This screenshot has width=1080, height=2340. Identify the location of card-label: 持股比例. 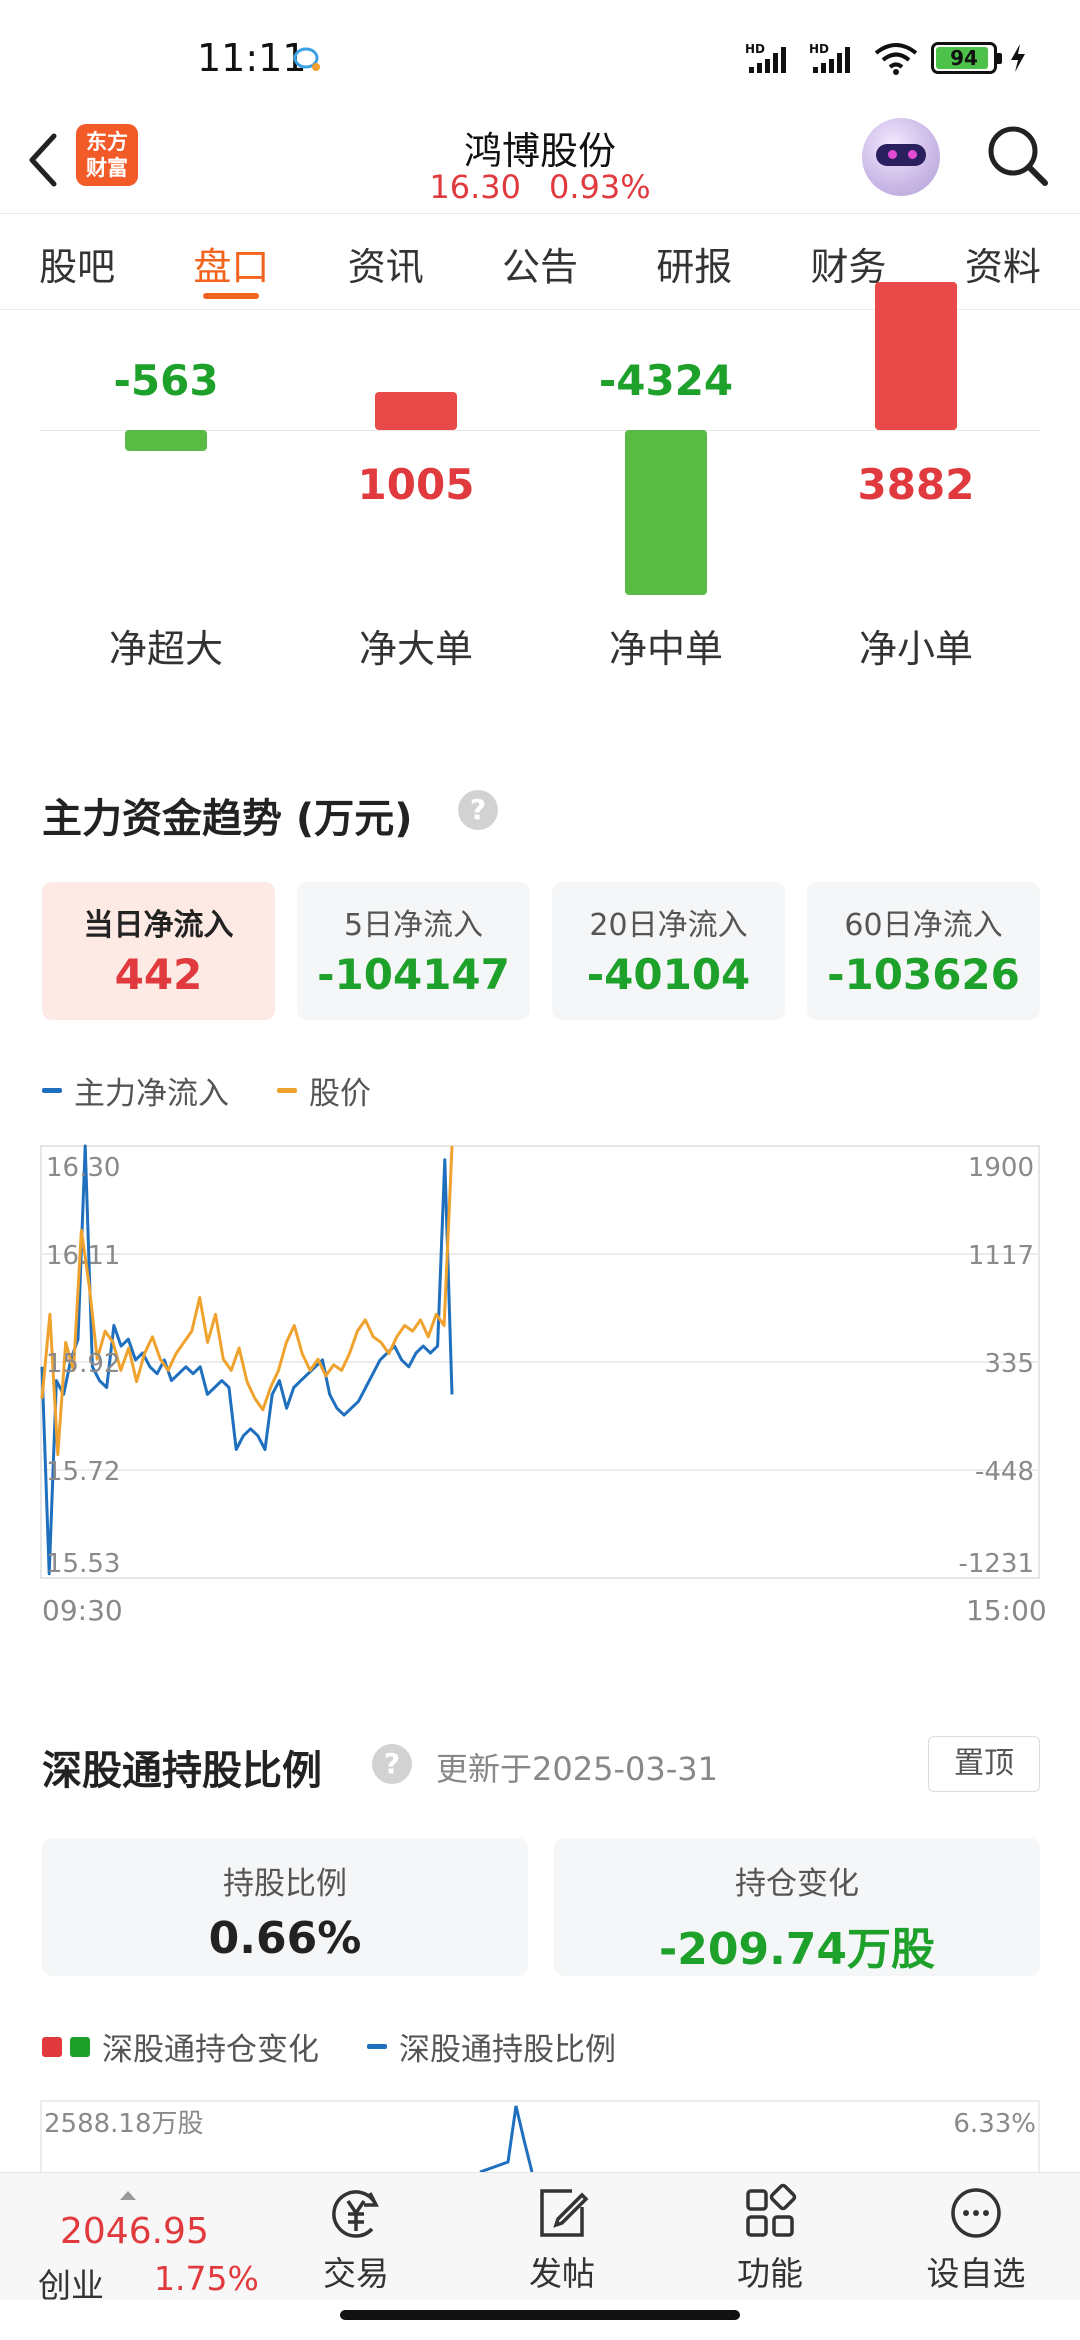
(285, 1884).